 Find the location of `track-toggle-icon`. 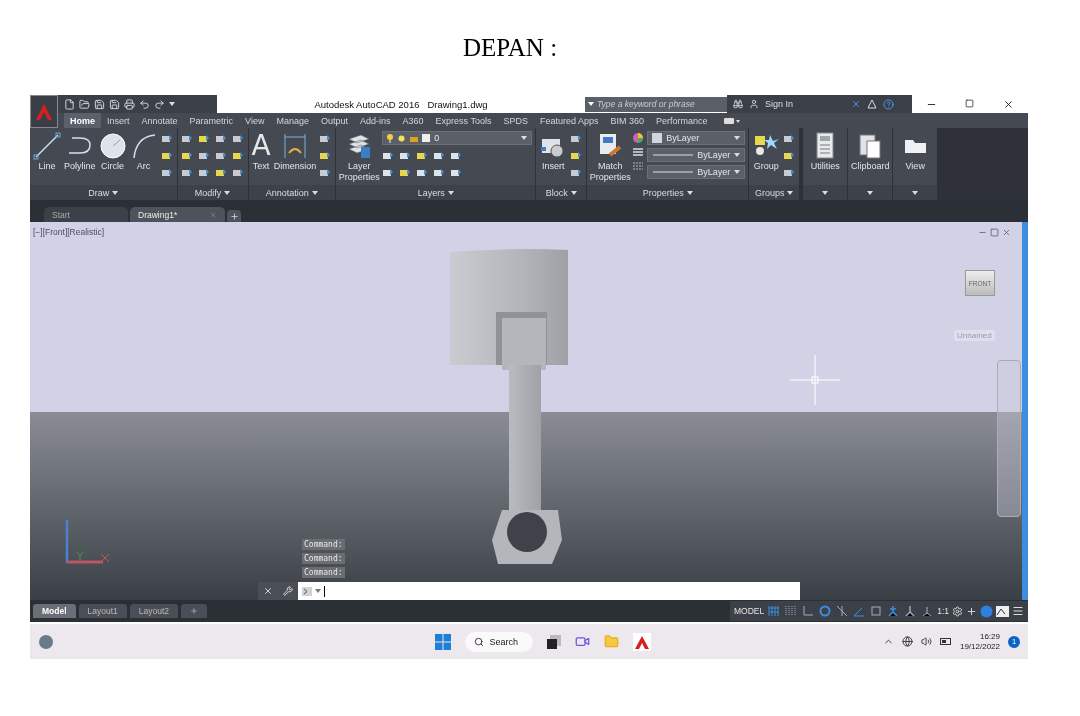

track-toggle-icon is located at coordinates (842, 611).